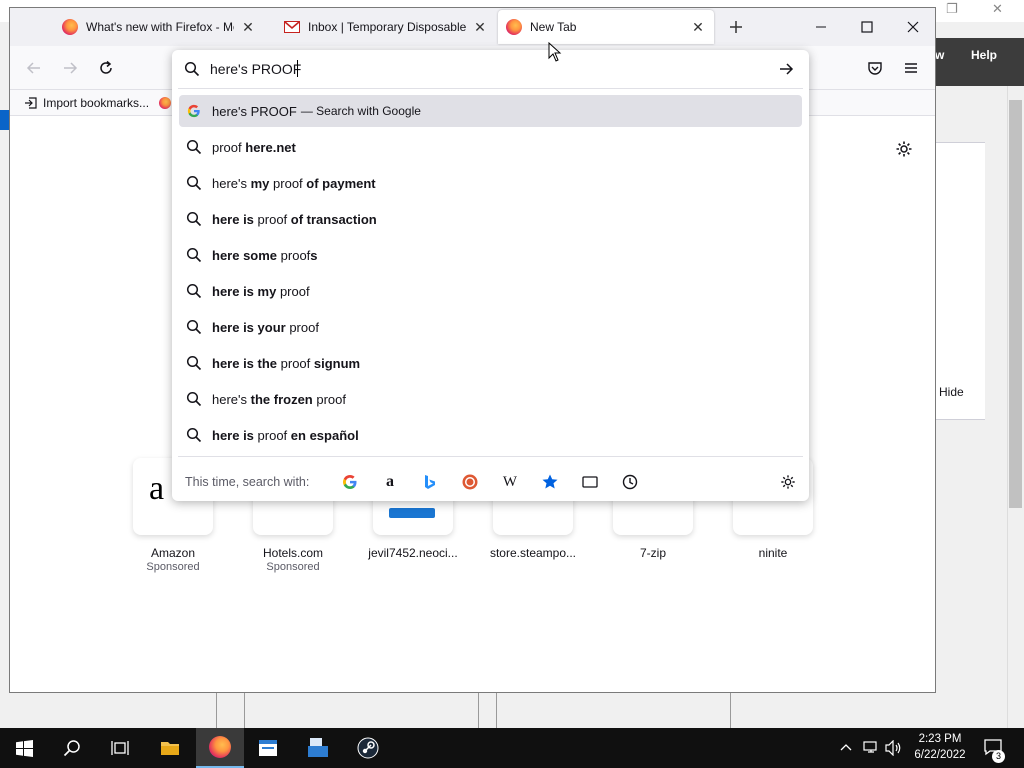 This screenshot has width=1024, height=768. What do you see at coordinates (173, 553) in the screenshot?
I see `top-site-label: Amazon` at bounding box center [173, 553].